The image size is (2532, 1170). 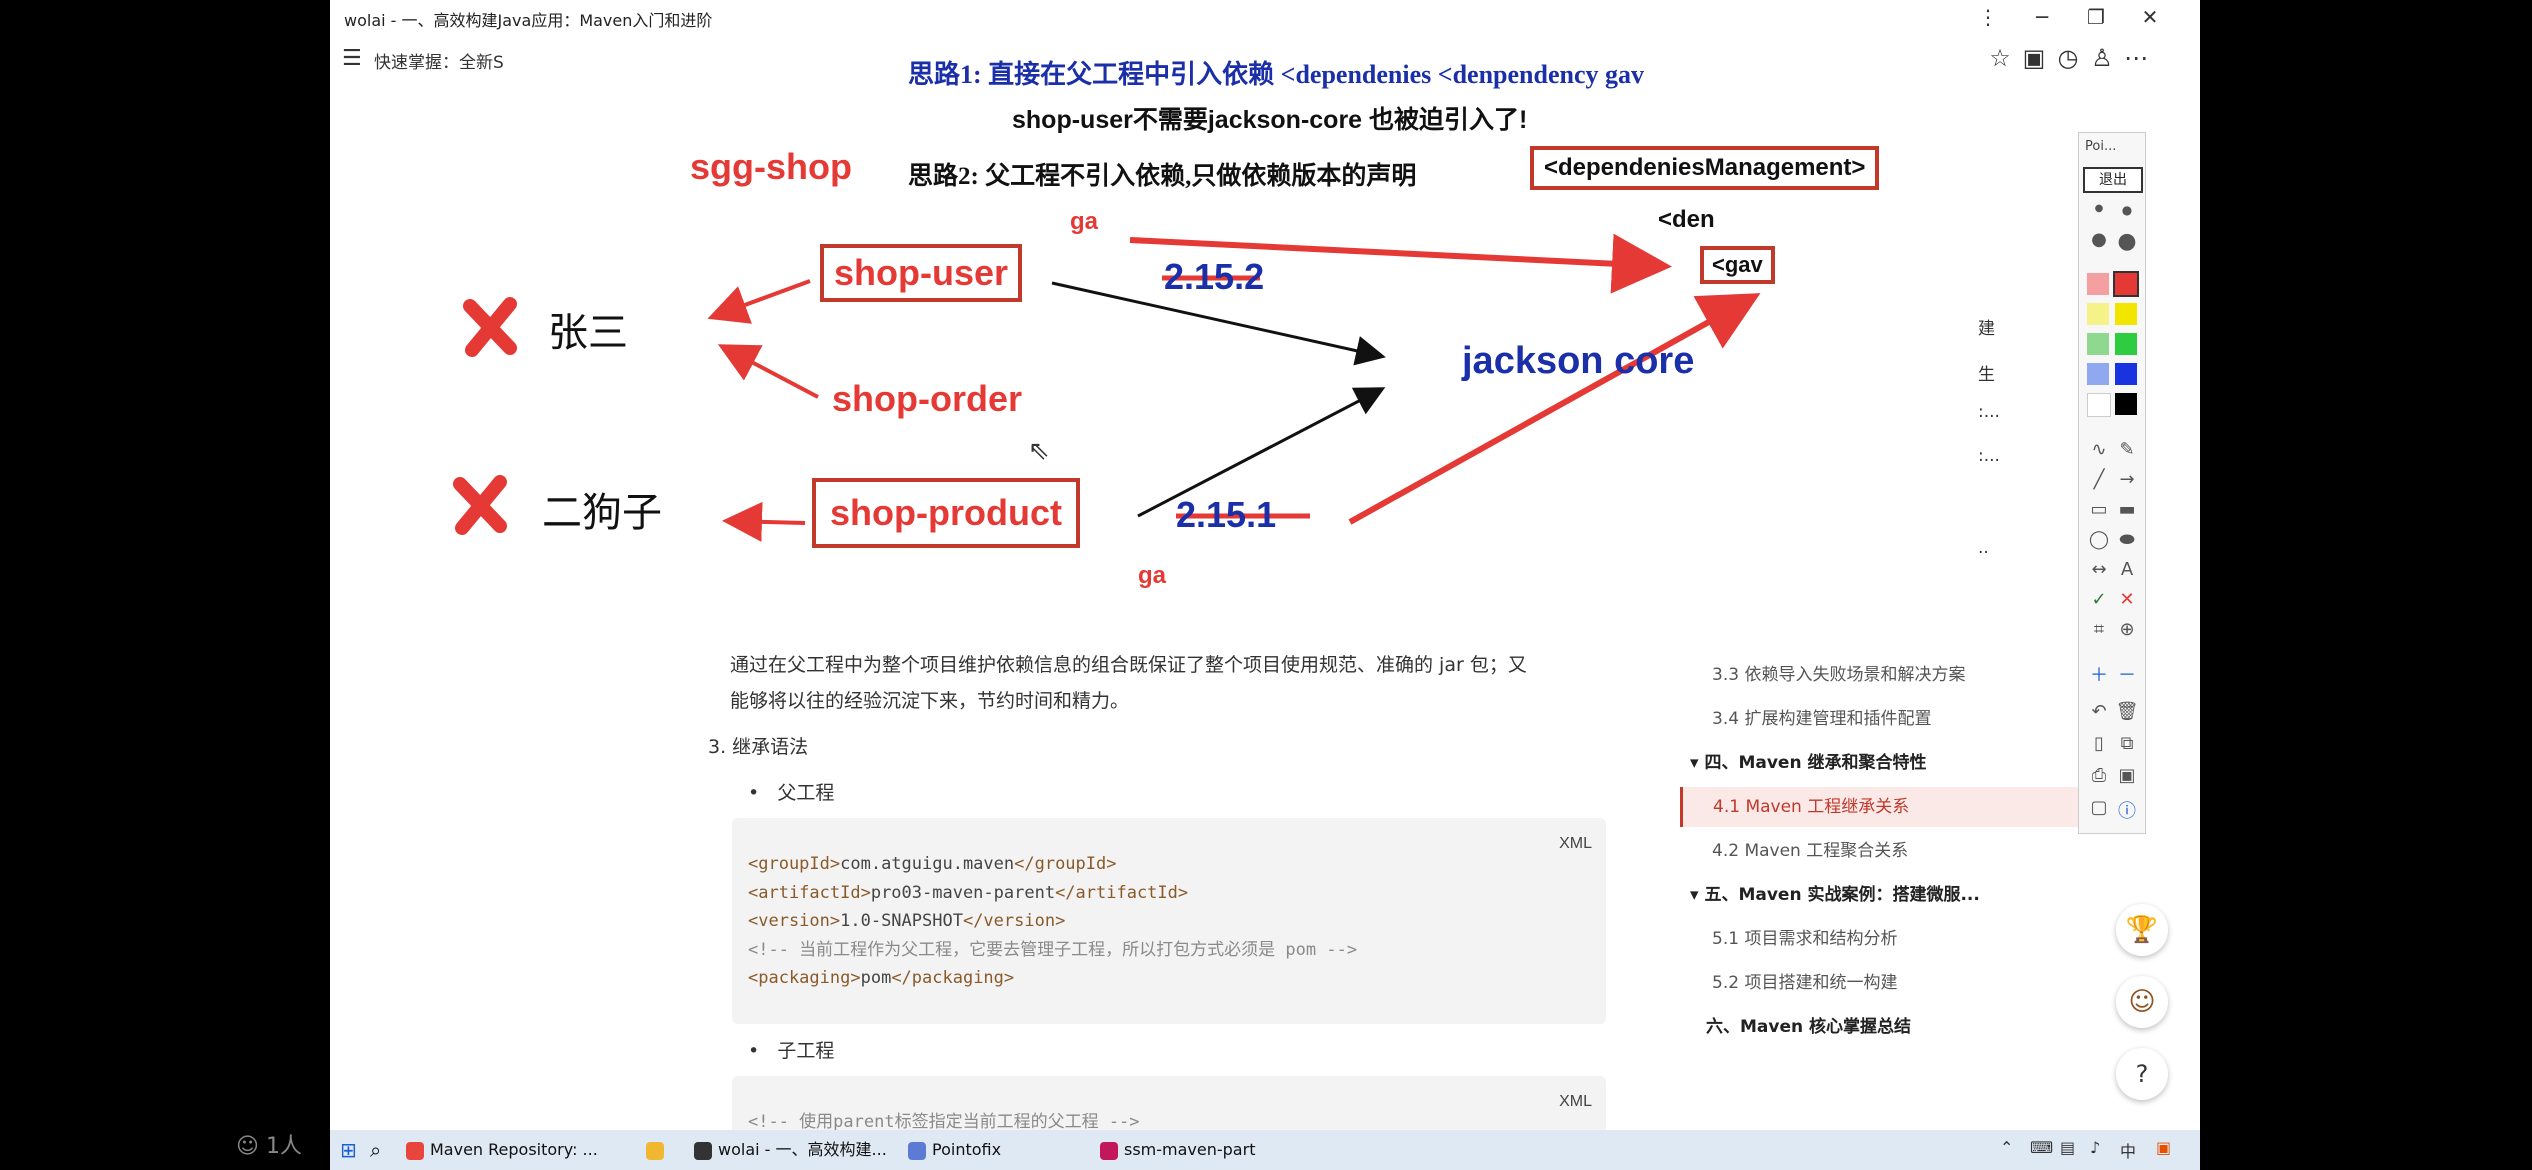 What do you see at coordinates (2127, 210) in the screenshot?
I see `pen-size-medium-icon: ●` at bounding box center [2127, 210].